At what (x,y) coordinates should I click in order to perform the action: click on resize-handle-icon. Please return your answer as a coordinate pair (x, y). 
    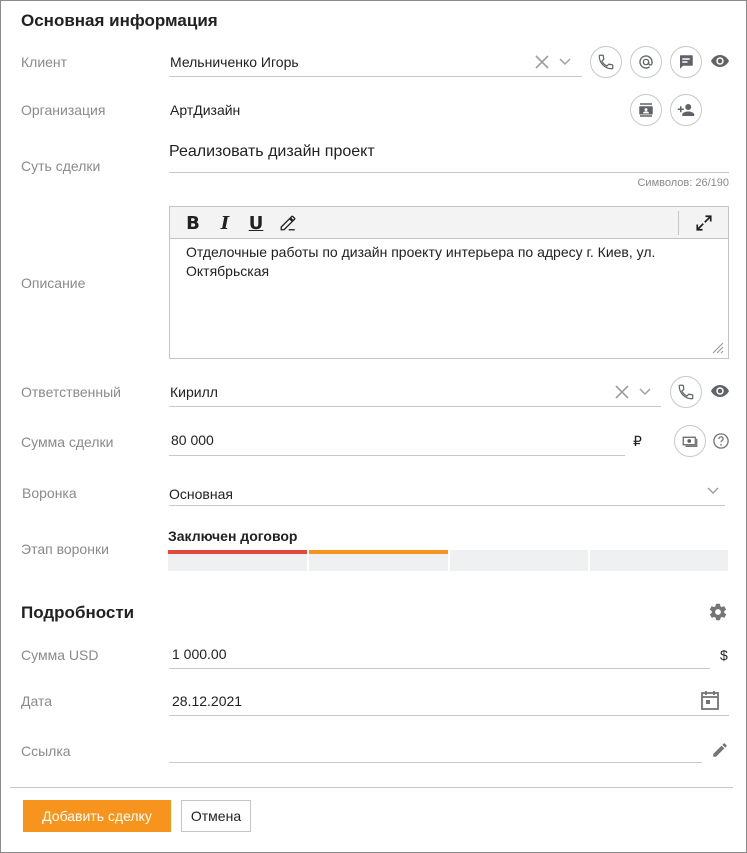
    Looking at the image, I should click on (717, 347).